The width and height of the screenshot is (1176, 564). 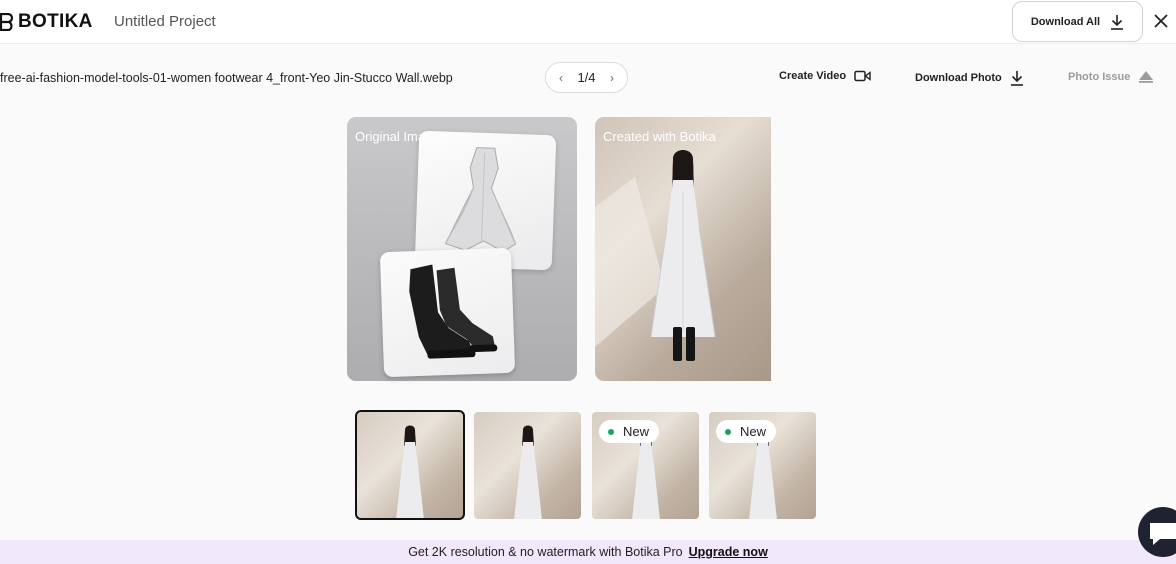 I want to click on create-video-button: Create Video, so click(x=825, y=76).